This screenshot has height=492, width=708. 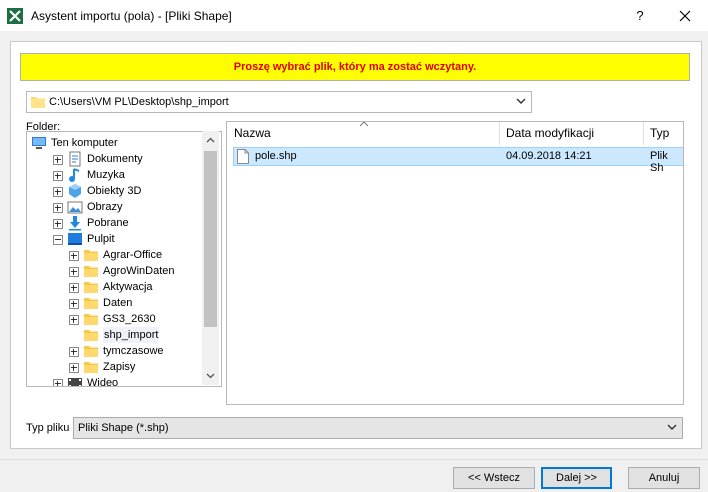 I want to click on scroll-up-icon, so click(x=210, y=140).